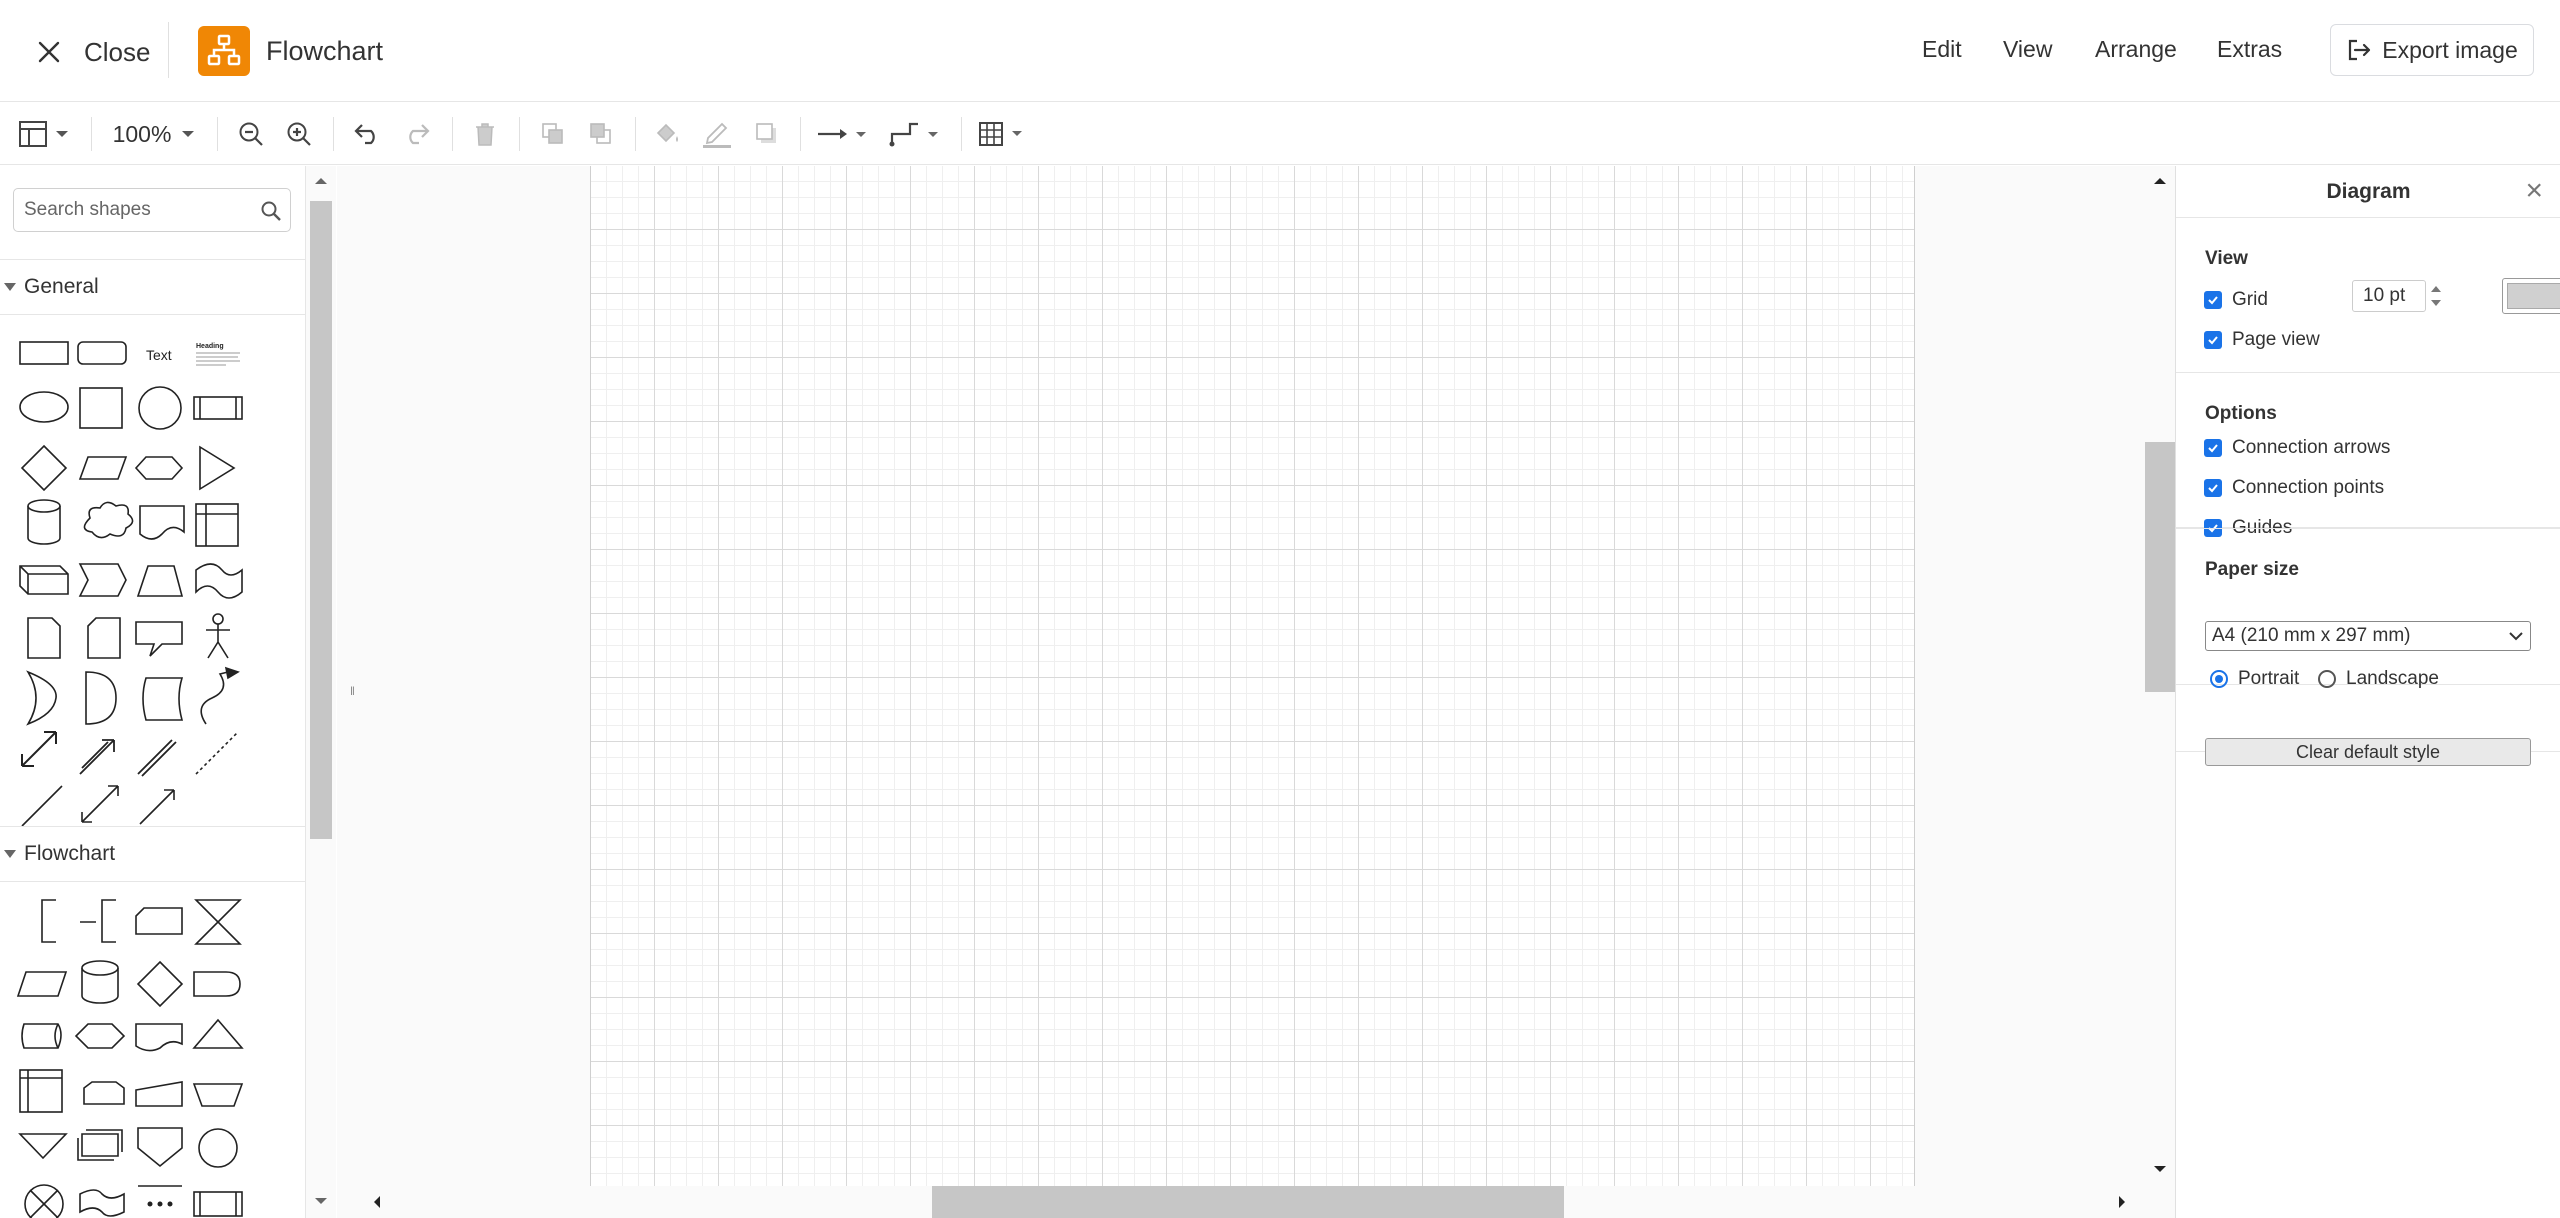 The height and width of the screenshot is (1218, 2560). What do you see at coordinates (159, 639) in the screenshot?
I see `callout-shape` at bounding box center [159, 639].